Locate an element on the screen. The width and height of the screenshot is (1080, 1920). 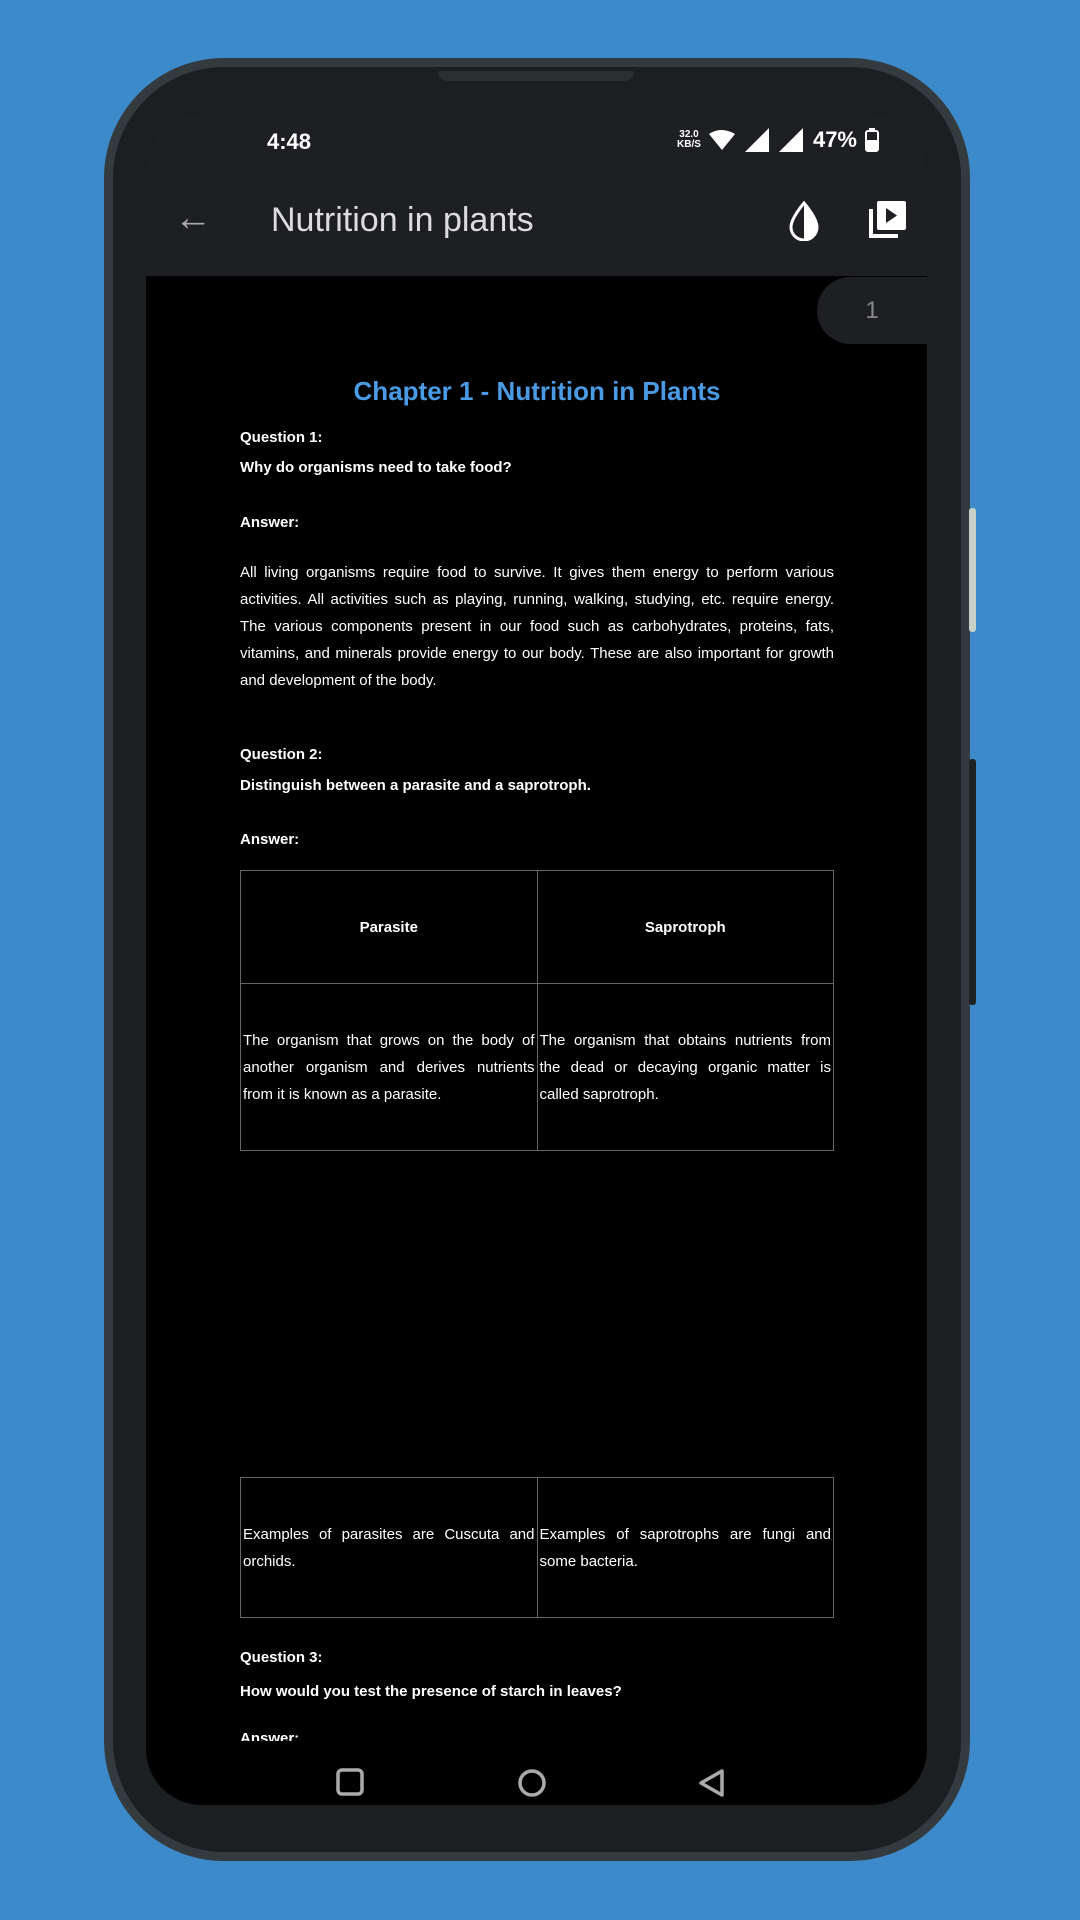
status-icons: 32.0 KB/S 47% is located at coordinates (778, 140).